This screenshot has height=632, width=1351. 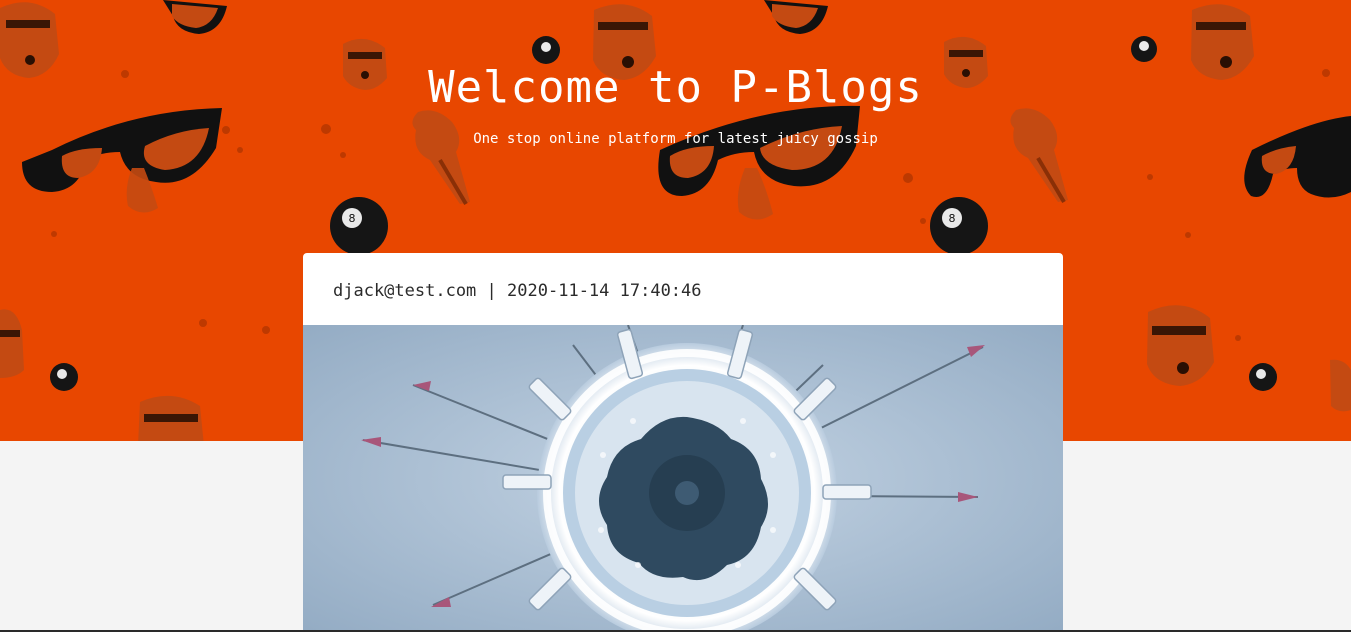 What do you see at coordinates (604, 291) in the screenshot?
I see `post-timestamp: 2020-11-14 17:40:46` at bounding box center [604, 291].